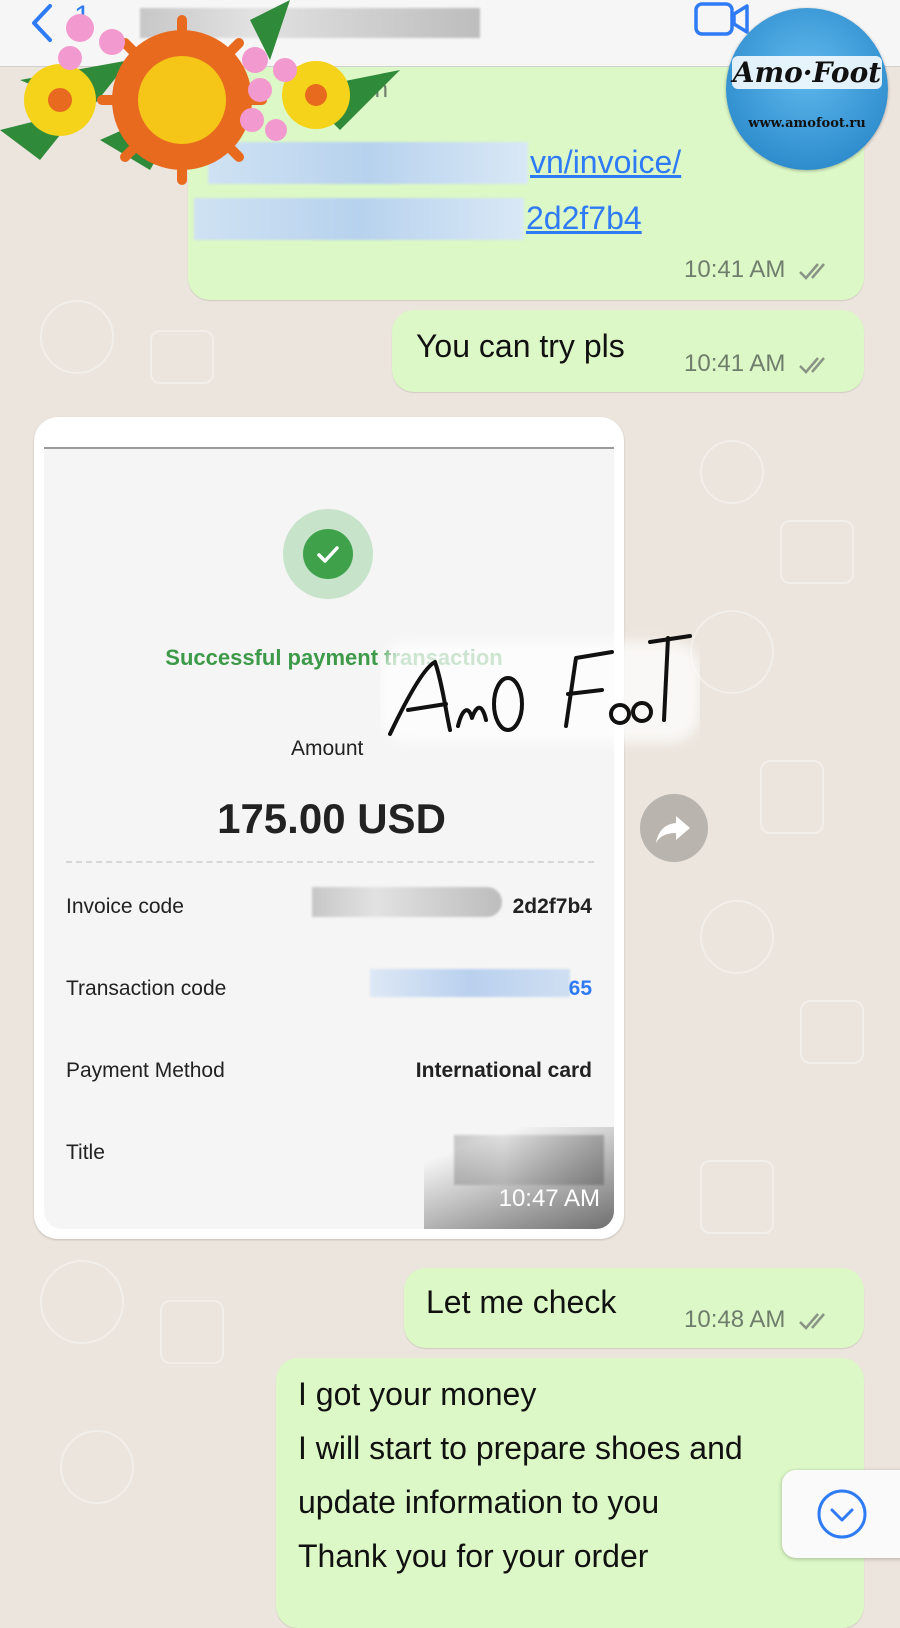 Image resolution: width=900 pixels, height=1628 pixels. What do you see at coordinates (470, 983) in the screenshot?
I see `transaction-code-redacted` at bounding box center [470, 983].